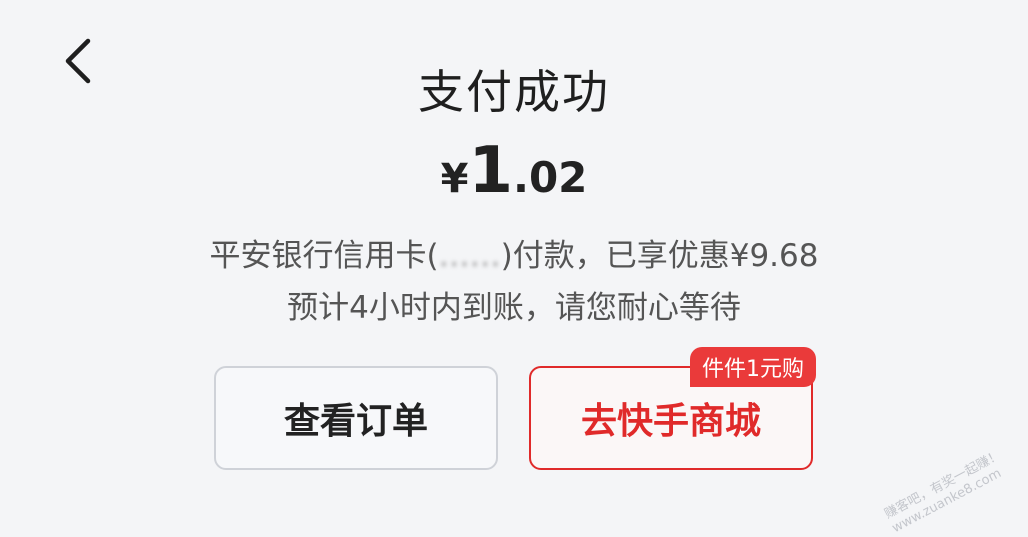 This screenshot has width=1028, height=537. I want to click on amount-integer: 1, so click(490, 171).